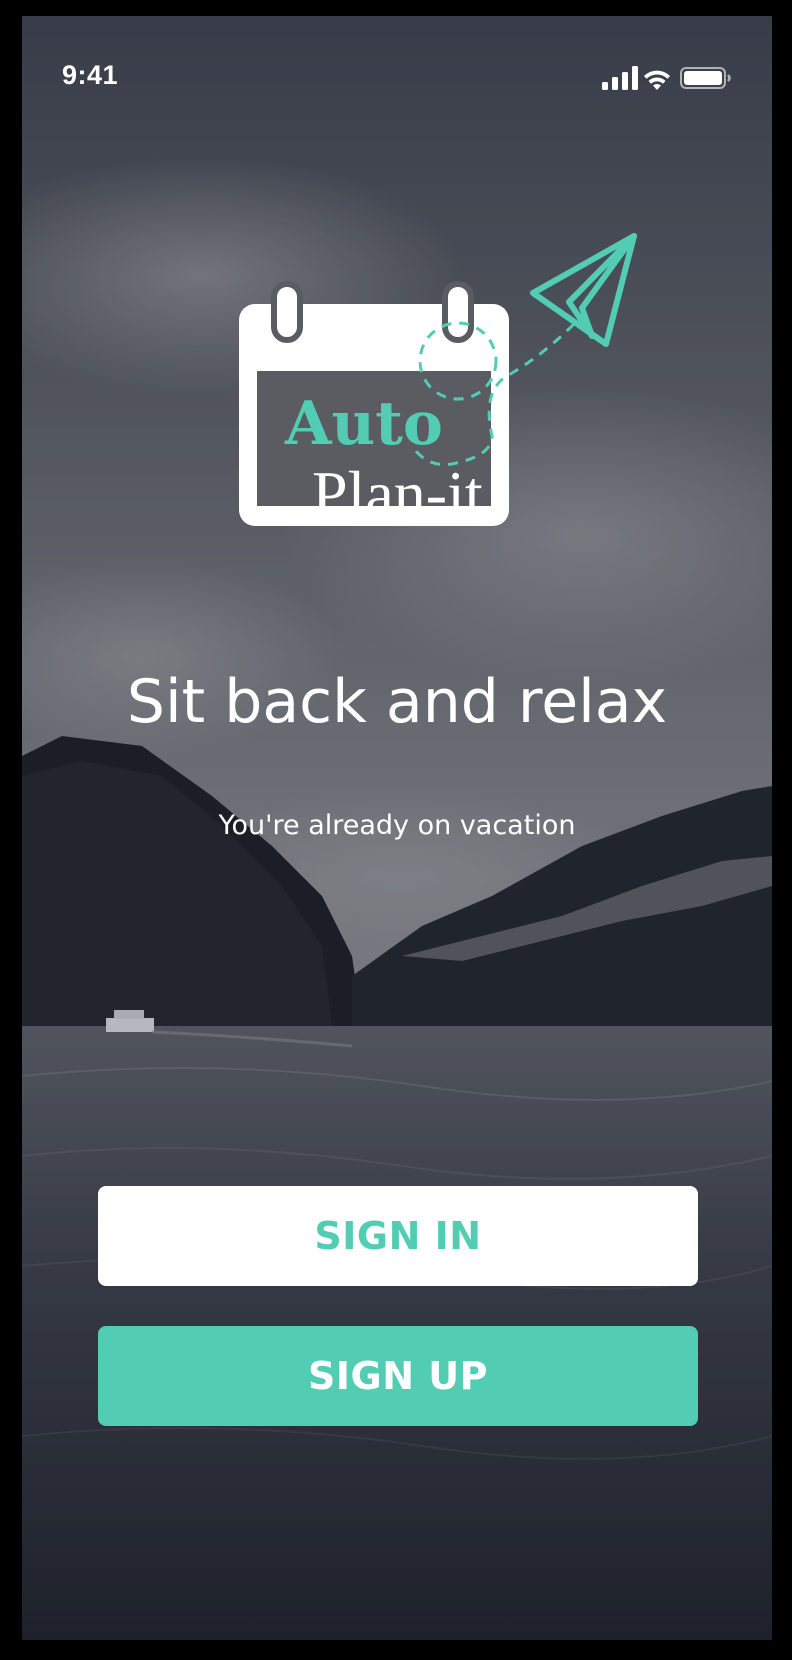  What do you see at coordinates (397, 61) in the screenshot?
I see `status-bar: 9:41` at bounding box center [397, 61].